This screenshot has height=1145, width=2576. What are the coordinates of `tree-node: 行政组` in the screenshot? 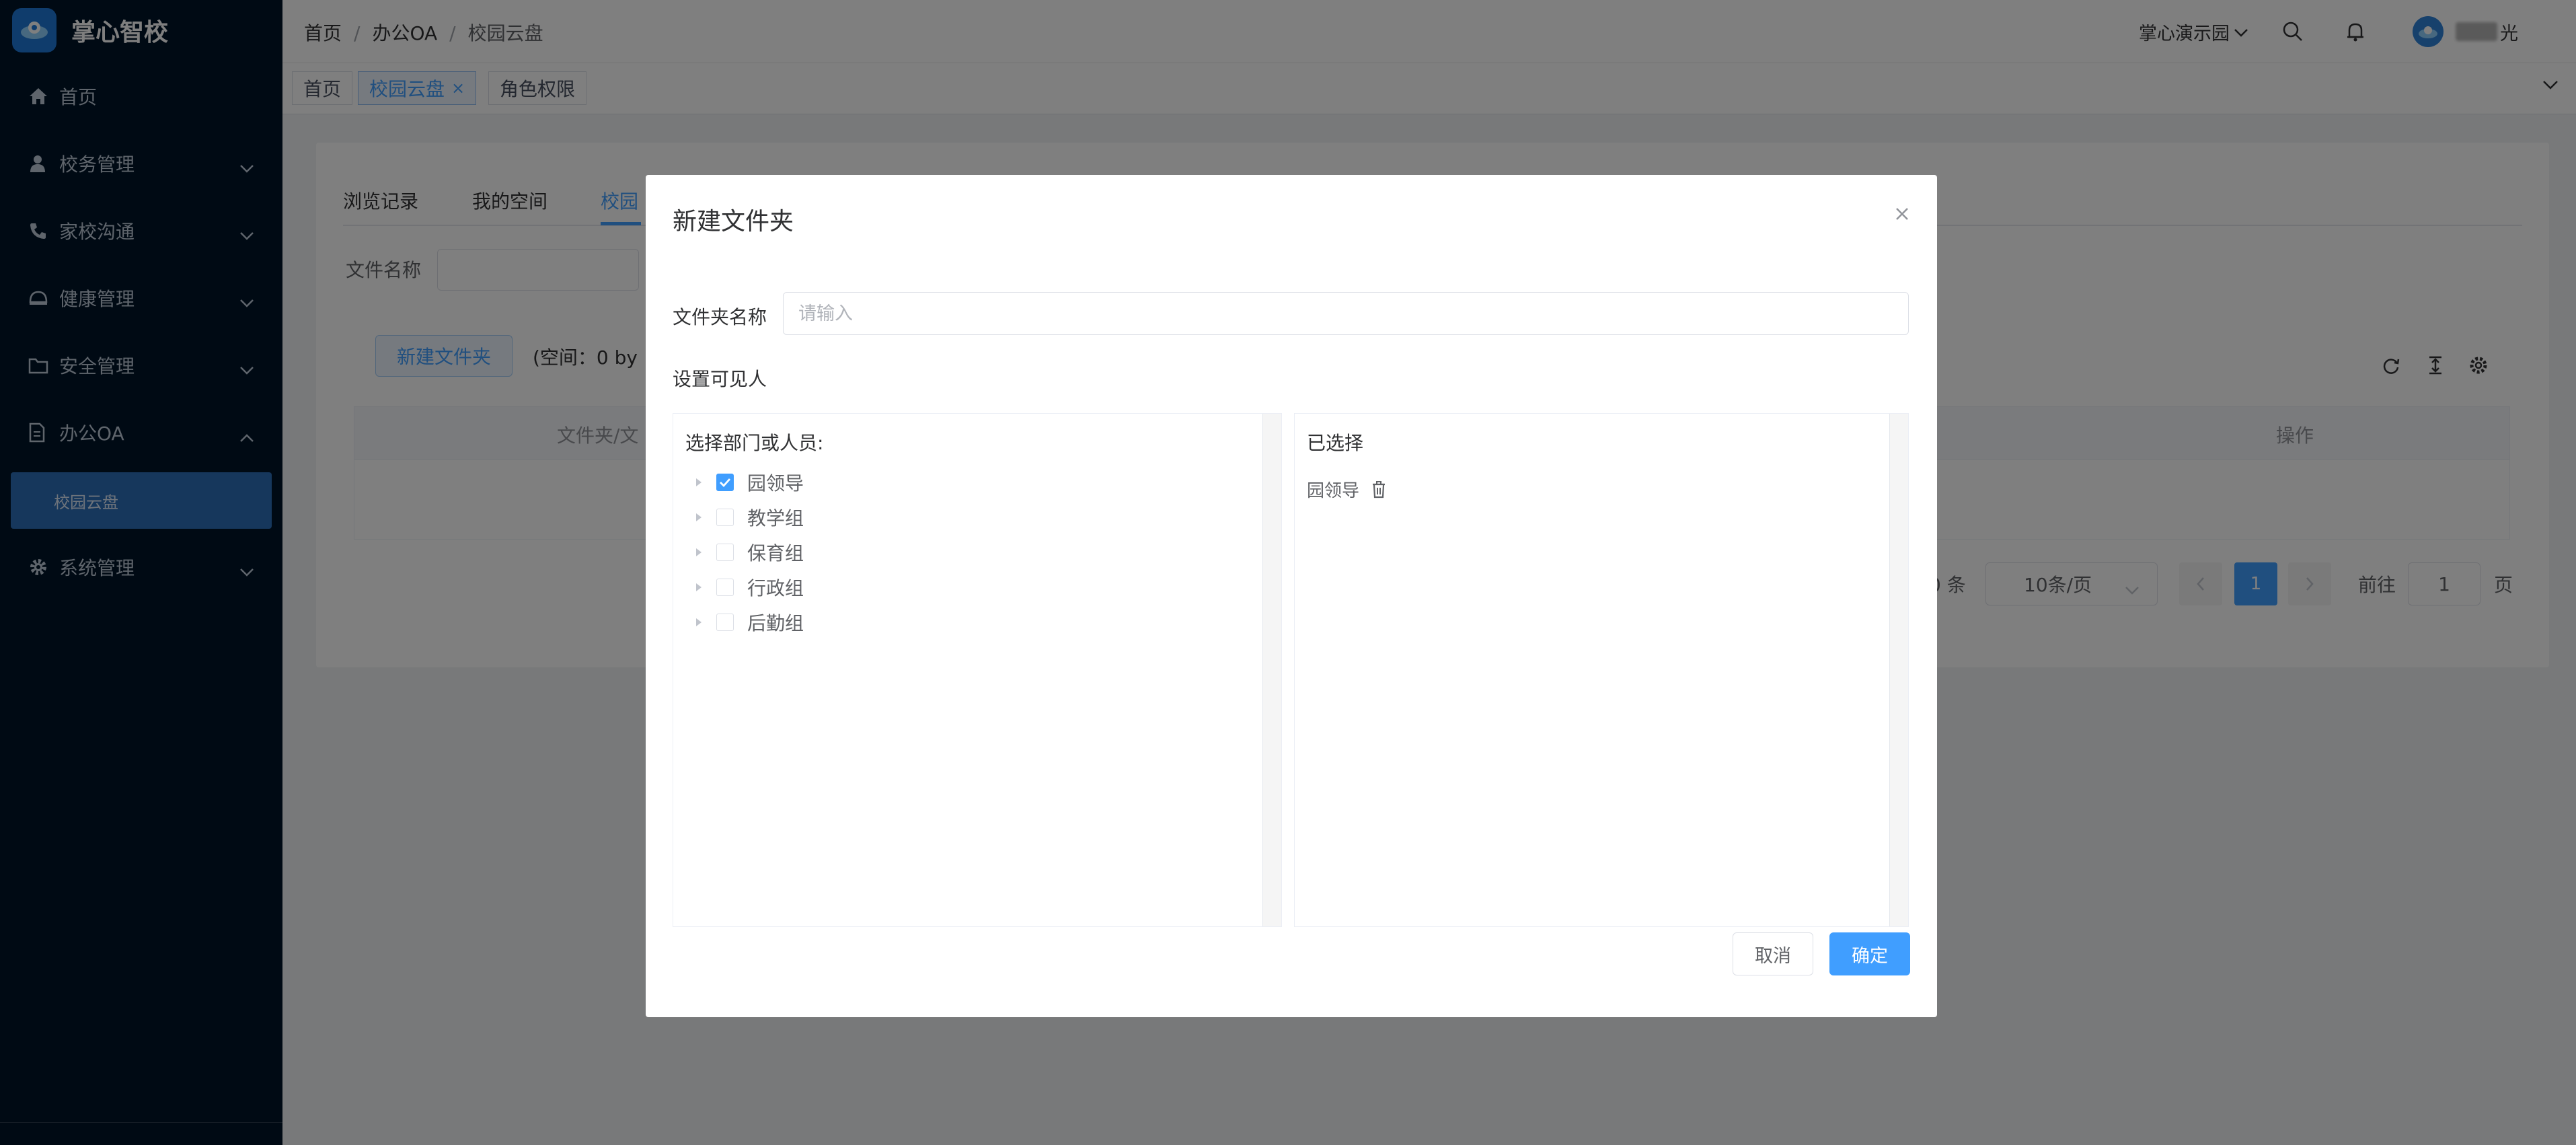 It's located at (750, 587).